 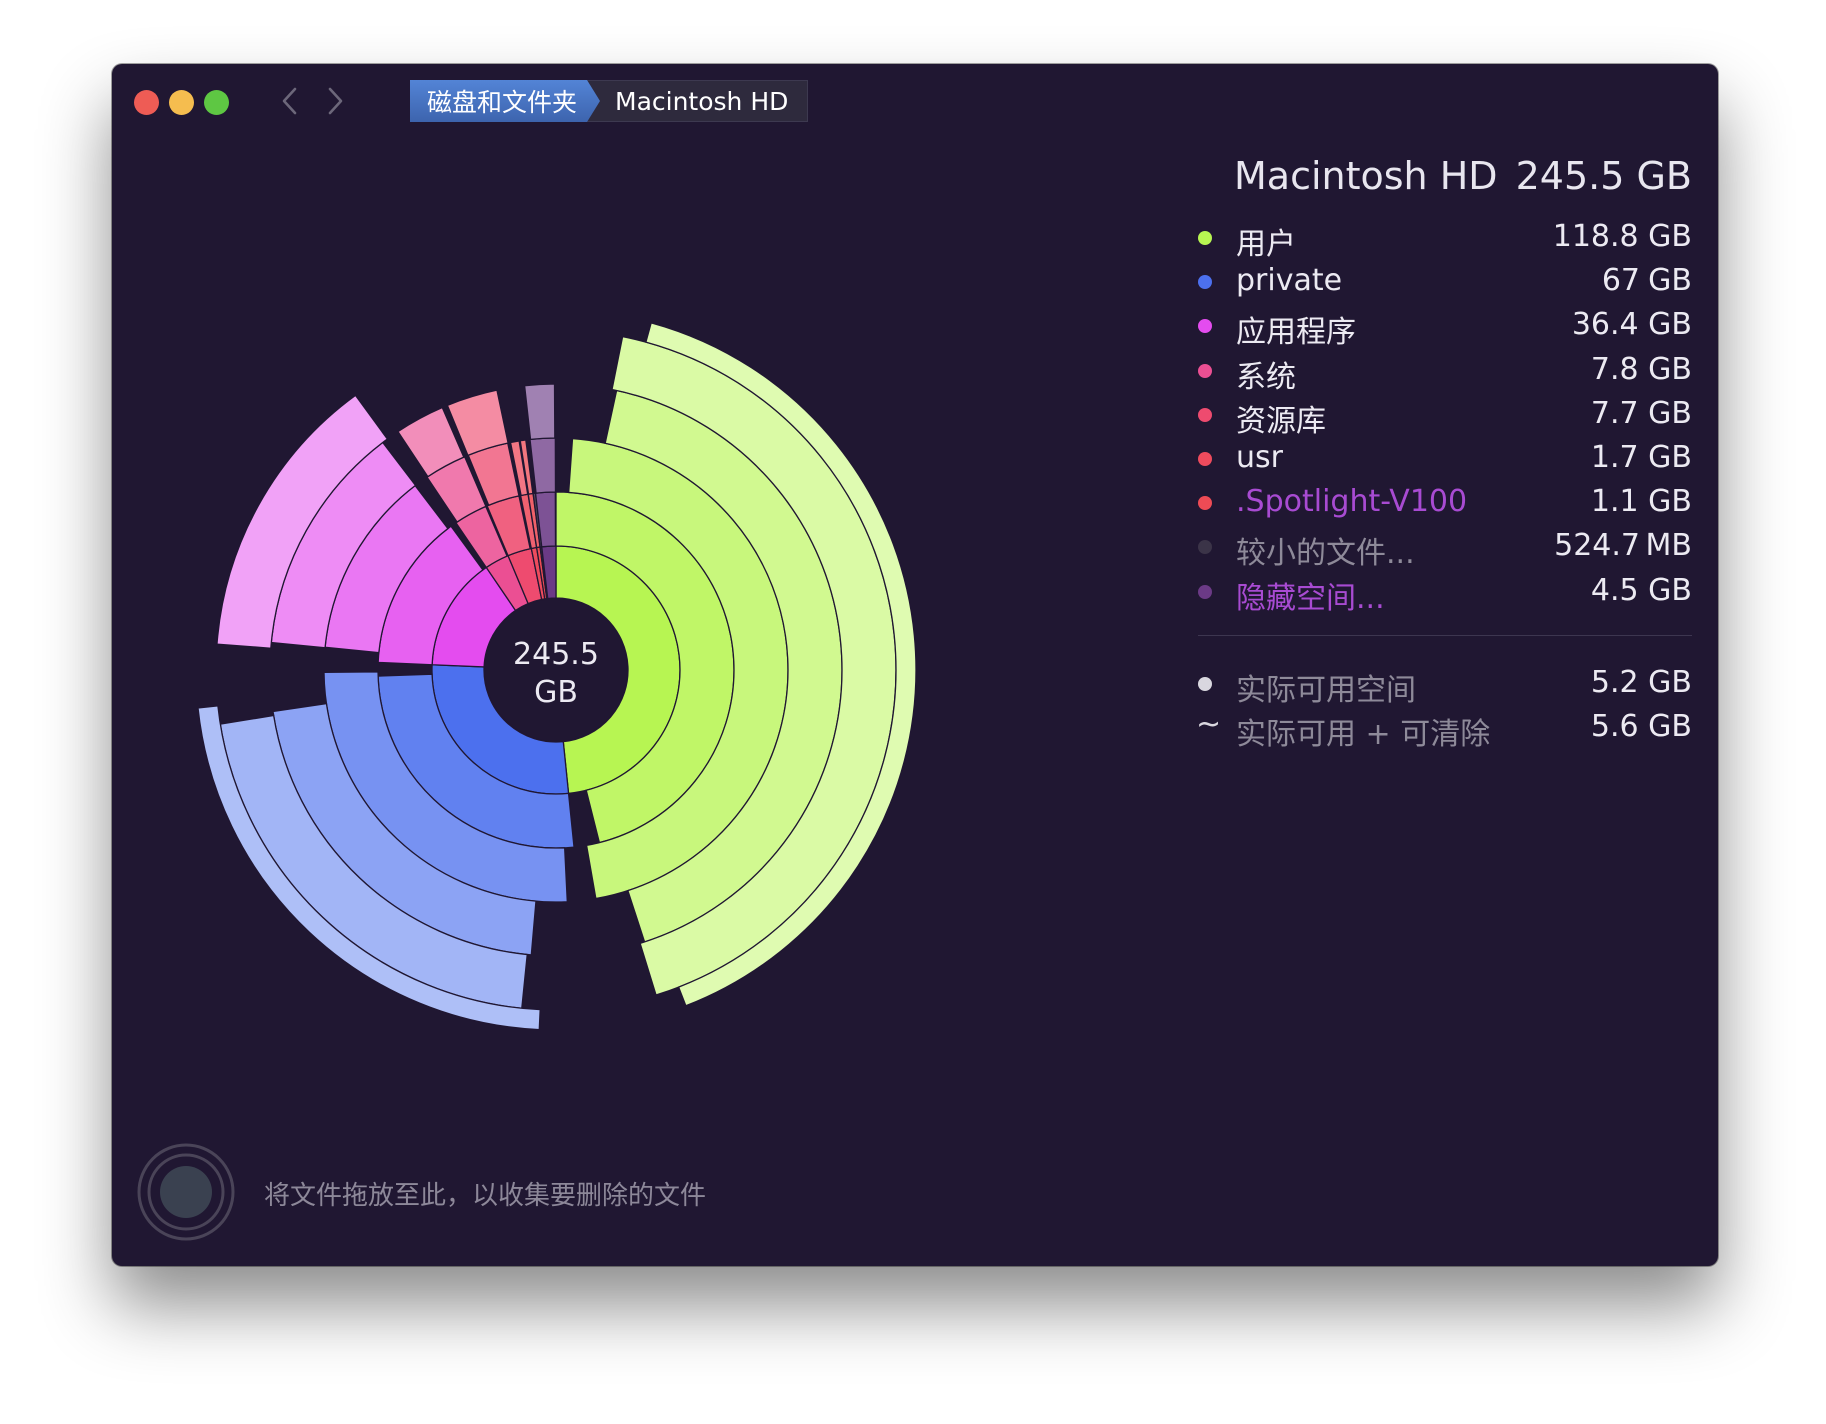 What do you see at coordinates (1622, 236) in the screenshot?
I see `legend-value: 118.8 GB` at bounding box center [1622, 236].